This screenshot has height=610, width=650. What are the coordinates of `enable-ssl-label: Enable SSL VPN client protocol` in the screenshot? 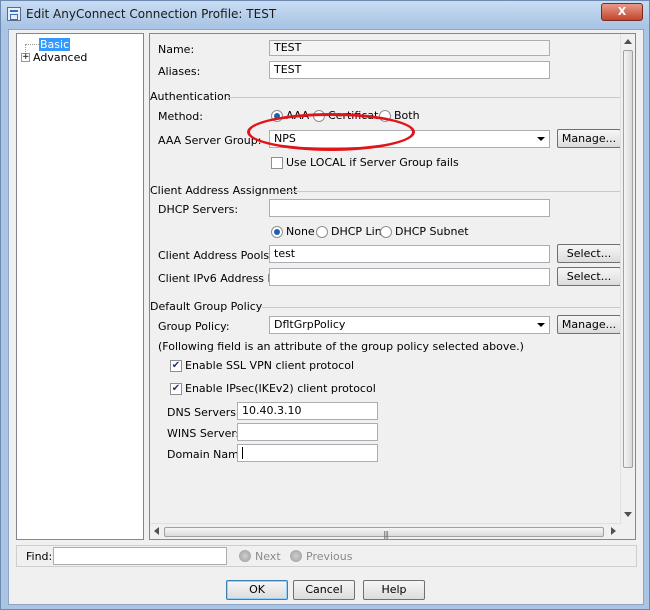 It's located at (270, 365).